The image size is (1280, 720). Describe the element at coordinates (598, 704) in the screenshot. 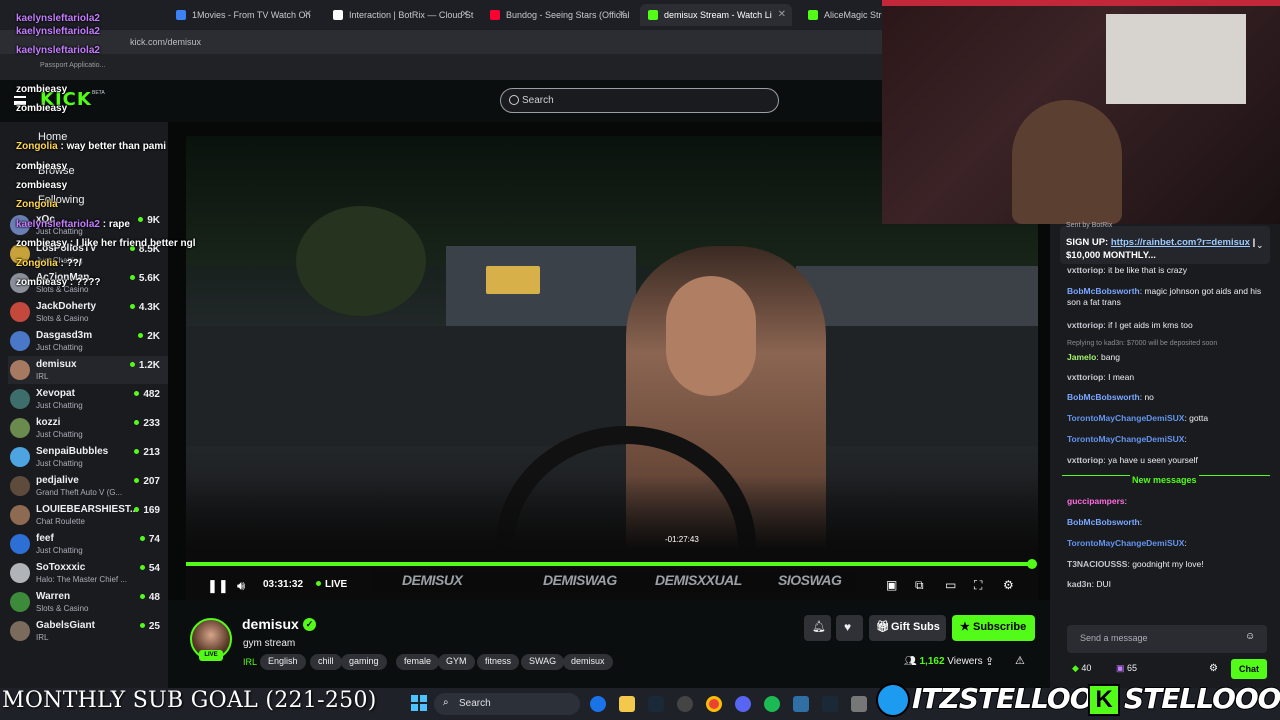

I see `edge-icon` at that location.